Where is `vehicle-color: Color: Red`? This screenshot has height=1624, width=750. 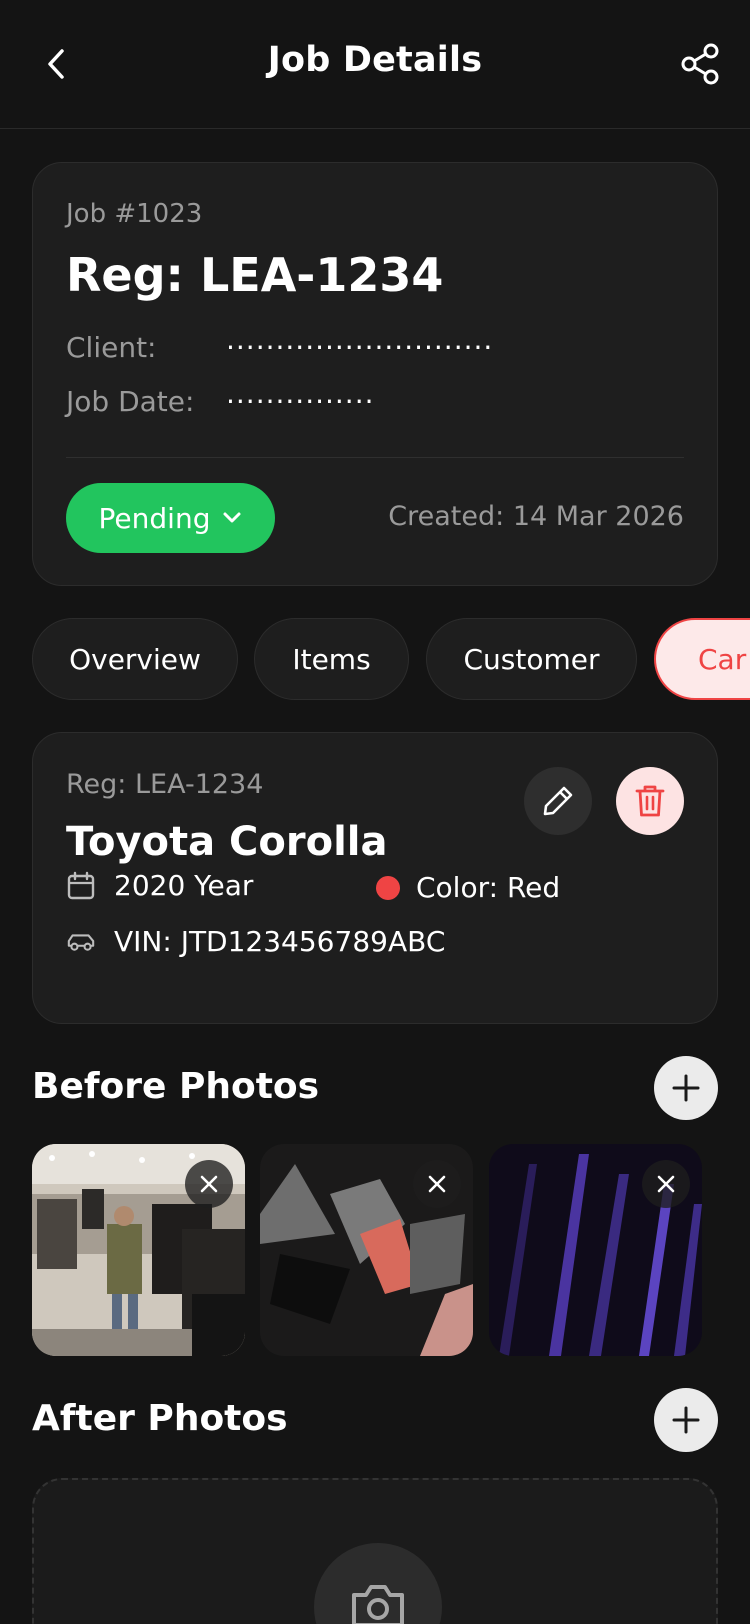
vehicle-color: Color: Red is located at coordinates (488, 887).